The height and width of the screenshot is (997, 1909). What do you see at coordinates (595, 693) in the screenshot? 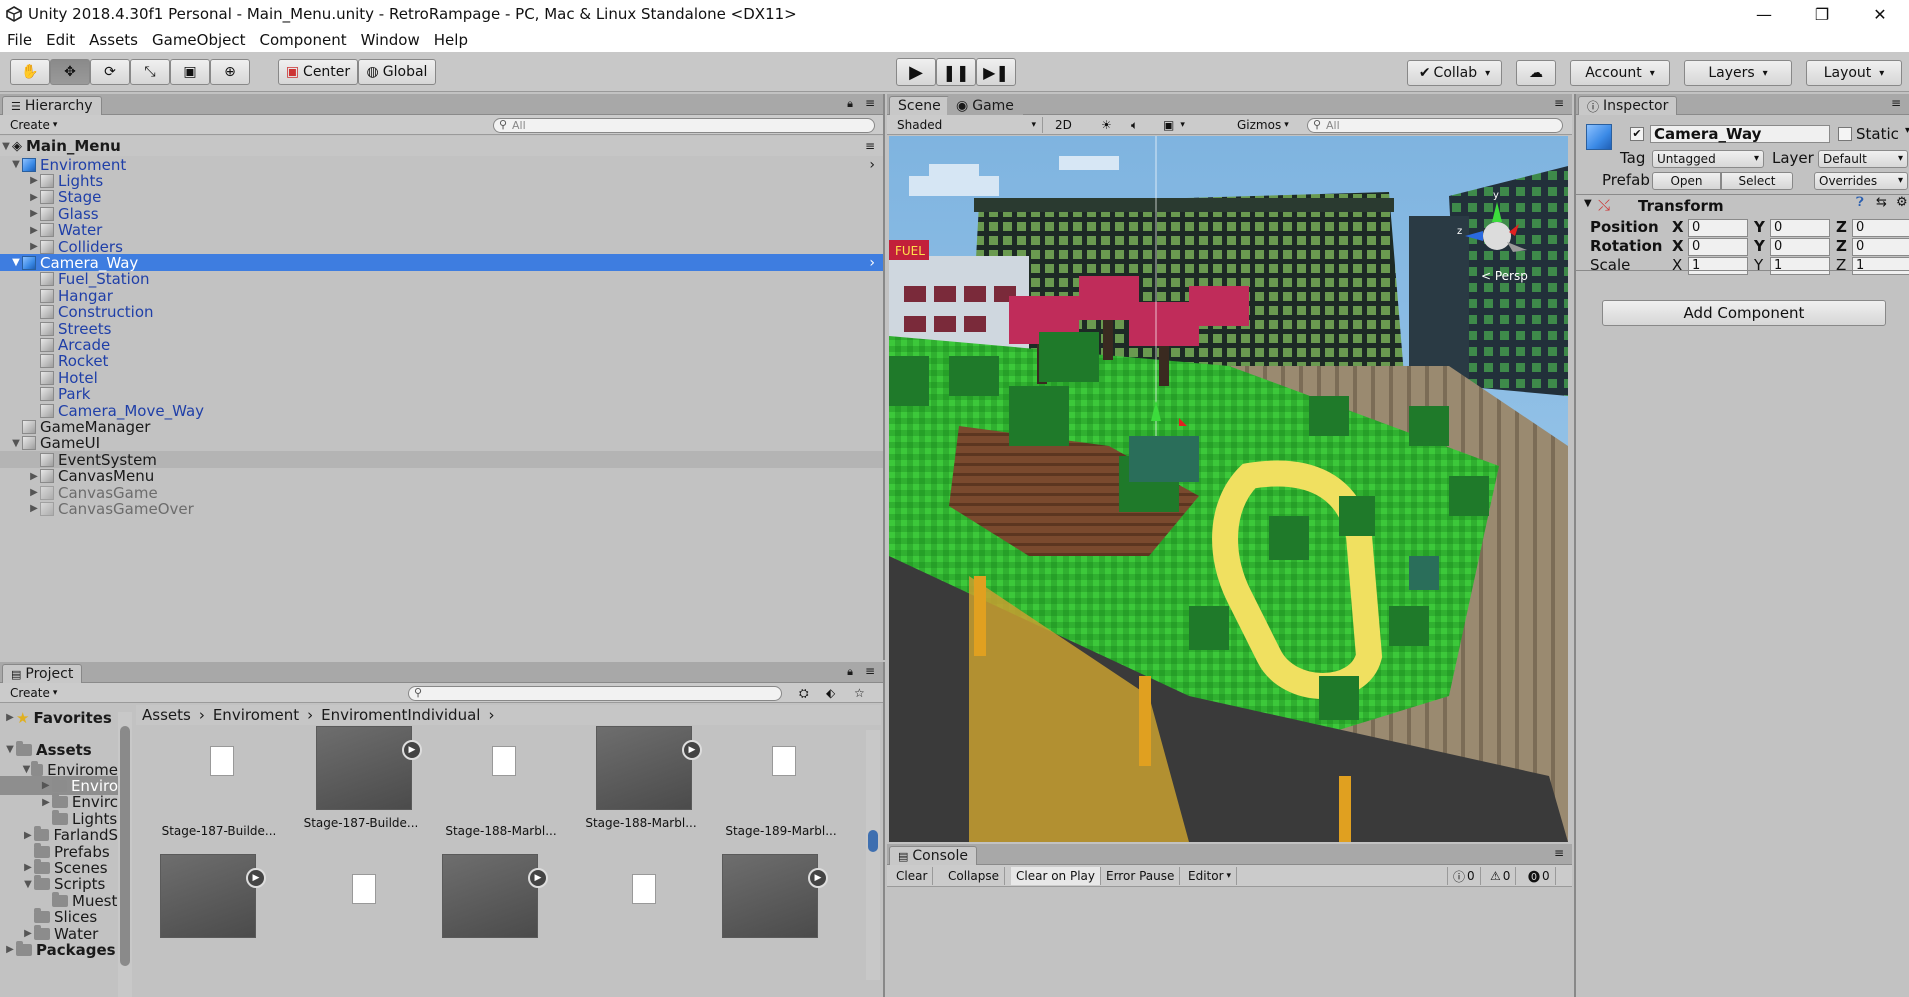
I see `project-search-input` at bounding box center [595, 693].